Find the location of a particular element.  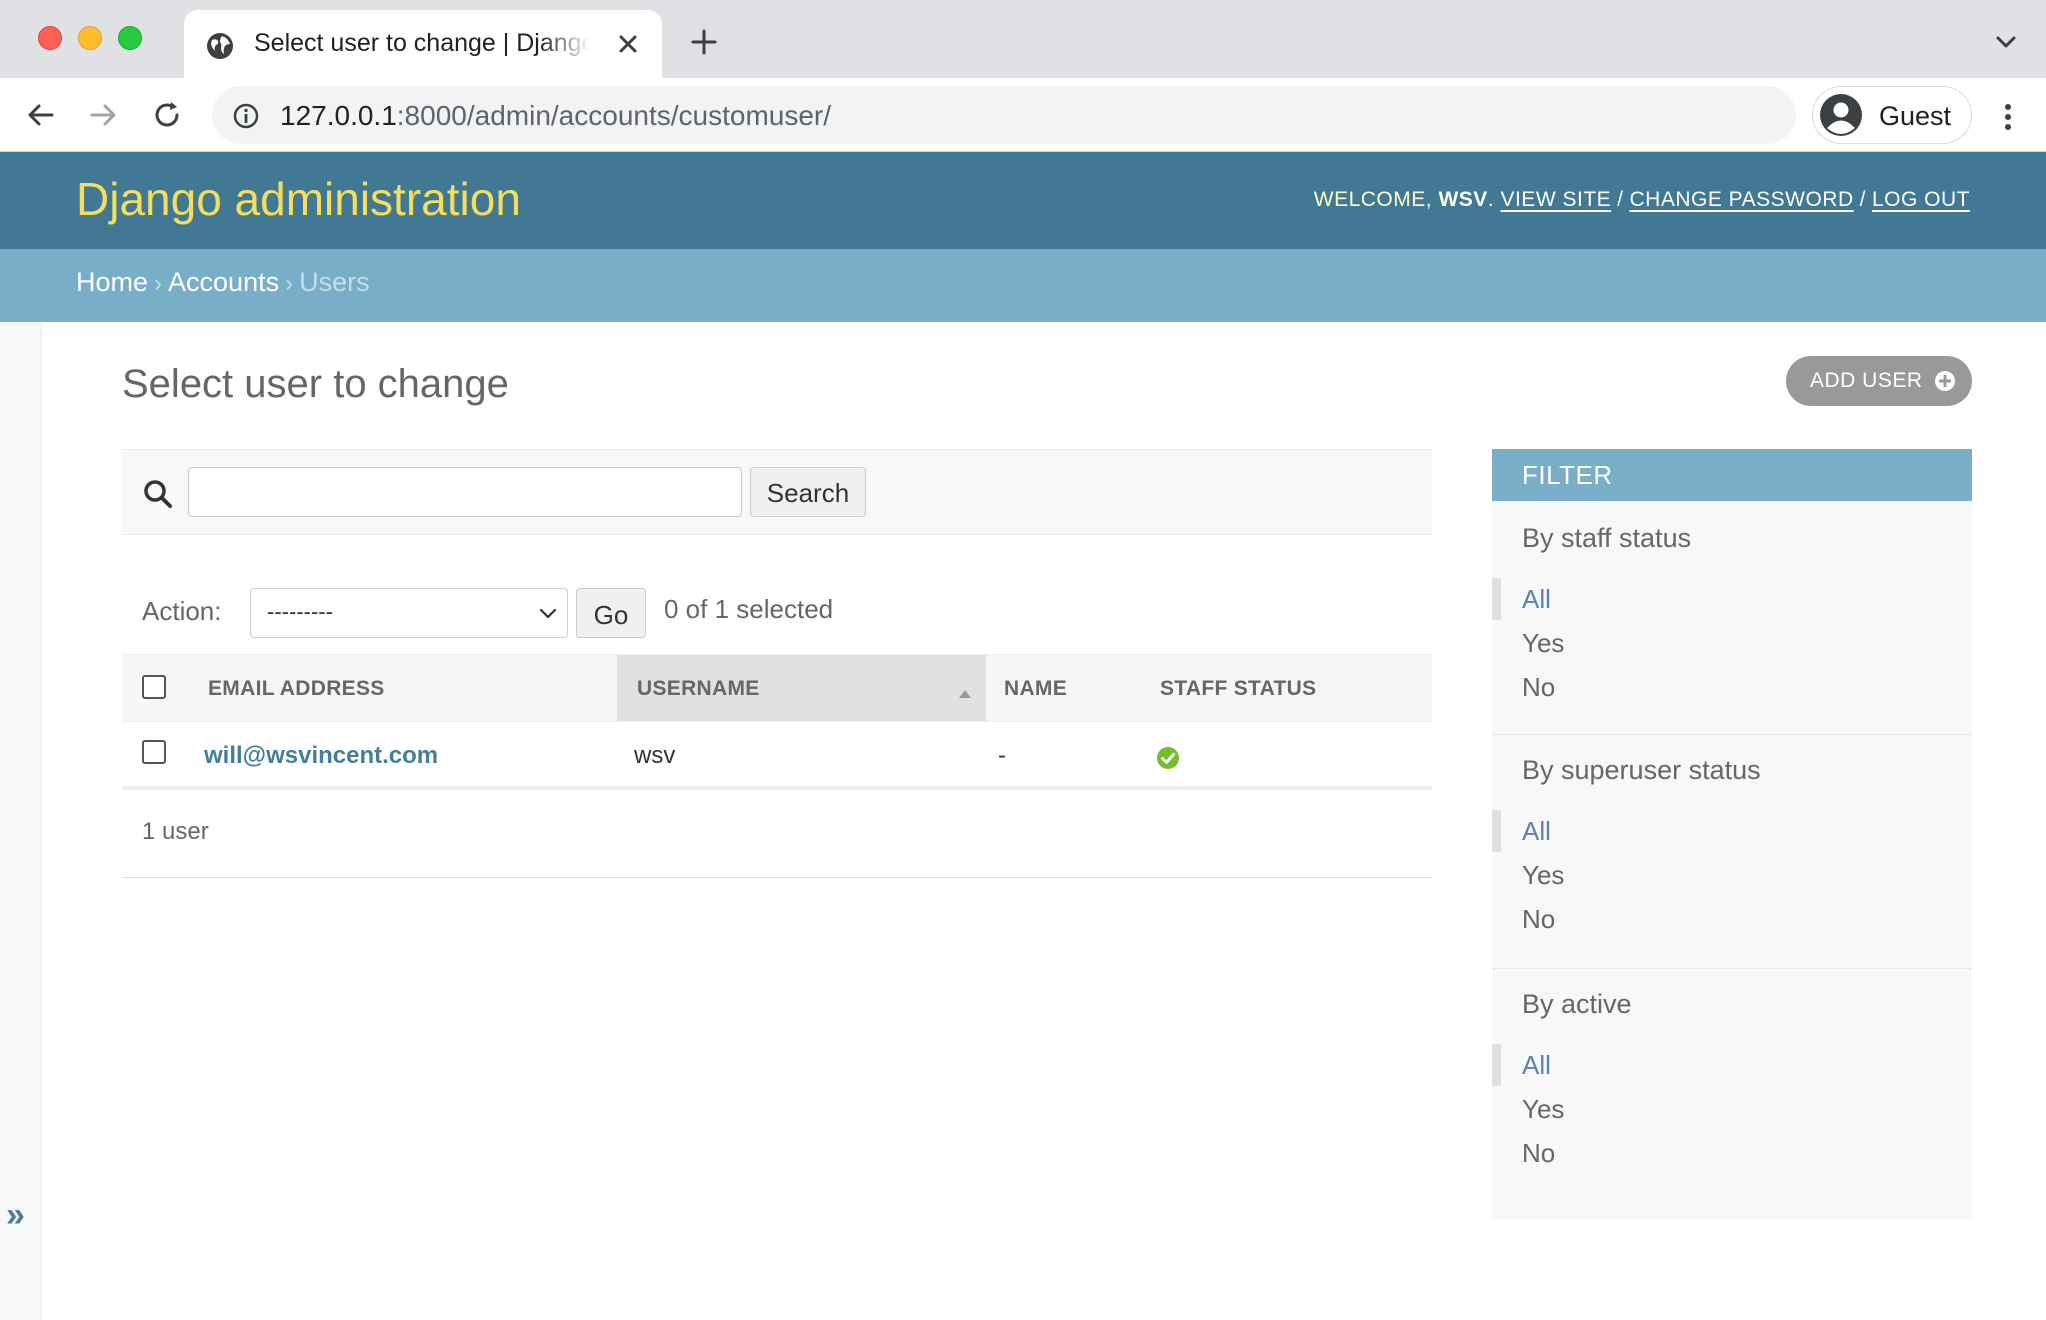

window-minimize-button is located at coordinates (90, 38).